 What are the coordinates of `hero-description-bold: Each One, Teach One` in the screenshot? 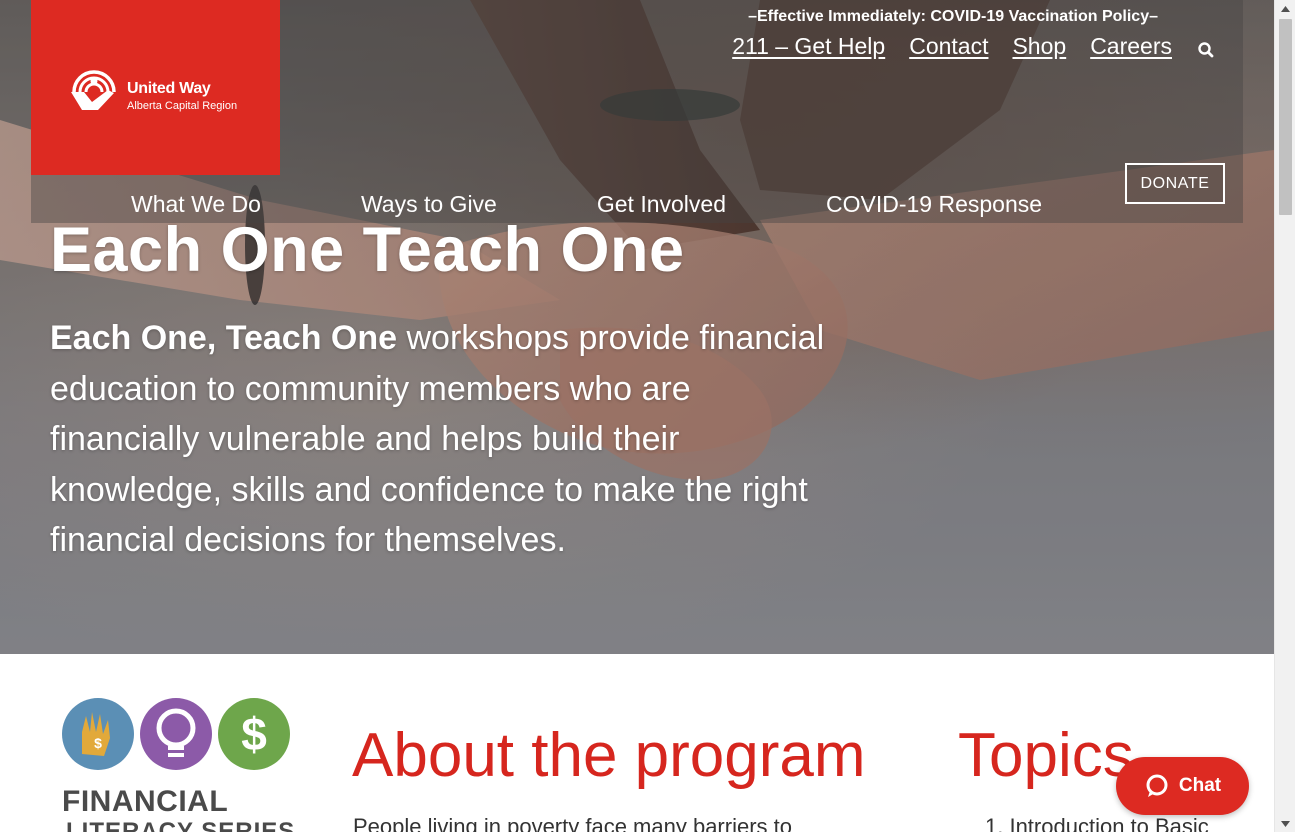 It's located at (224, 338).